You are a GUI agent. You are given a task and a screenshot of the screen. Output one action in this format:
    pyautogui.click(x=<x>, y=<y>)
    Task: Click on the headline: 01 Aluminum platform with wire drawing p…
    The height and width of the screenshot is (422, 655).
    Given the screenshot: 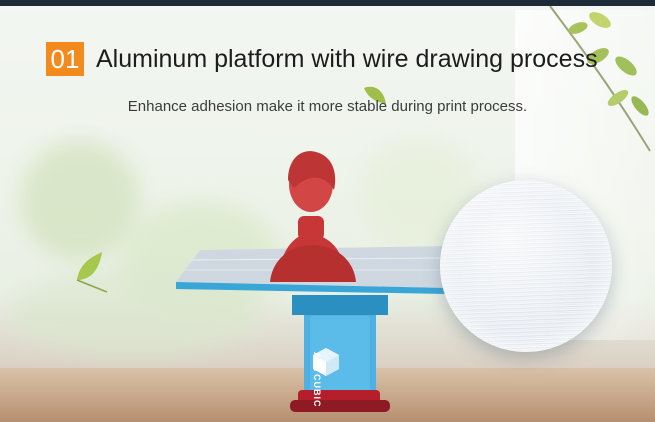 What is the action you would take?
    pyautogui.click(x=322, y=59)
    